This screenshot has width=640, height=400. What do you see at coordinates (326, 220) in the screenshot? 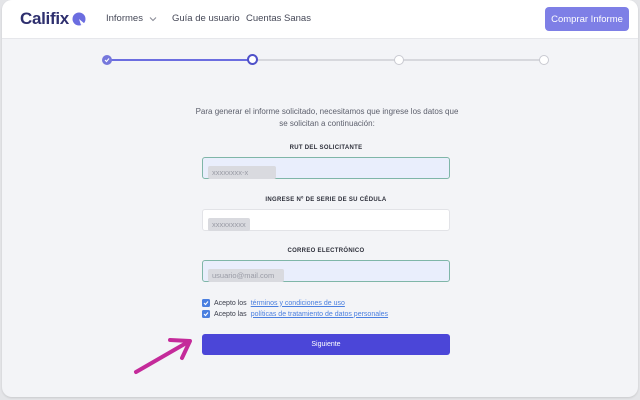
I see `serie-cedula-input: xxxxxxxxx` at bounding box center [326, 220].